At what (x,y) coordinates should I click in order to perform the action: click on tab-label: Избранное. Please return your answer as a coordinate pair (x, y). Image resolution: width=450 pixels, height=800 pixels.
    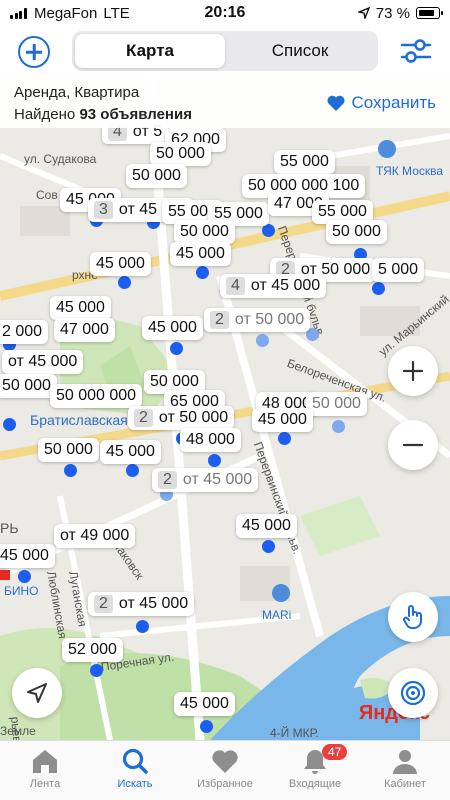
    Looking at the image, I should click on (225, 784).